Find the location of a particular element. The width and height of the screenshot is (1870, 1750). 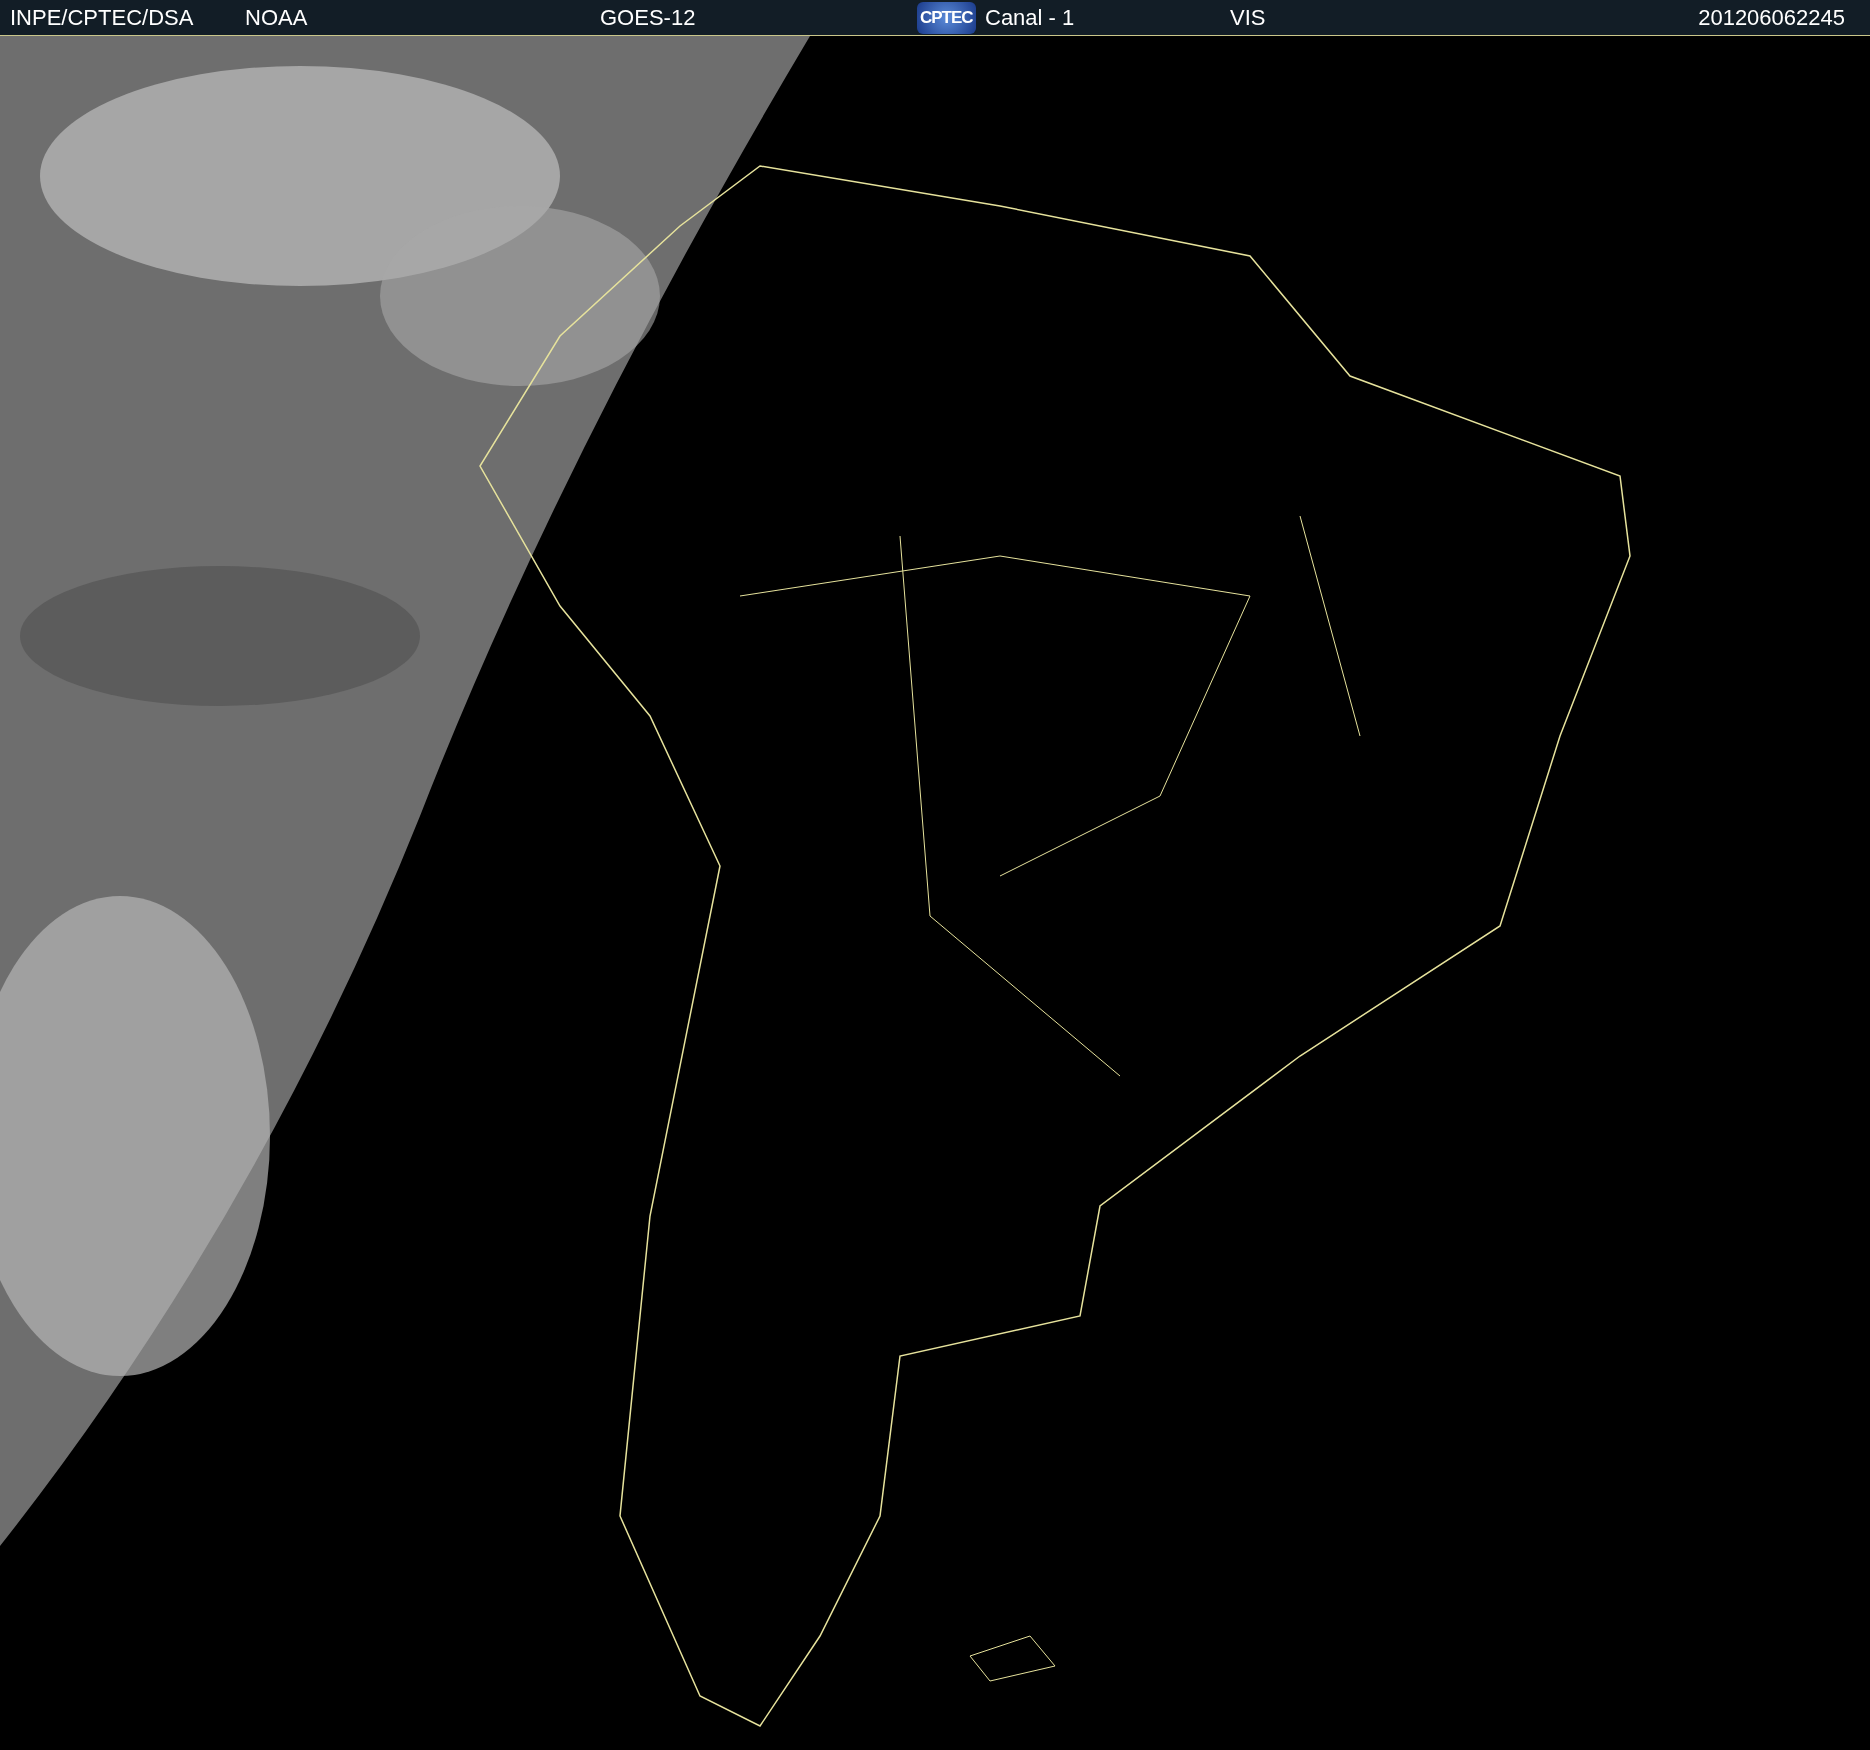

header-label: NOAA is located at coordinates (276, 18).